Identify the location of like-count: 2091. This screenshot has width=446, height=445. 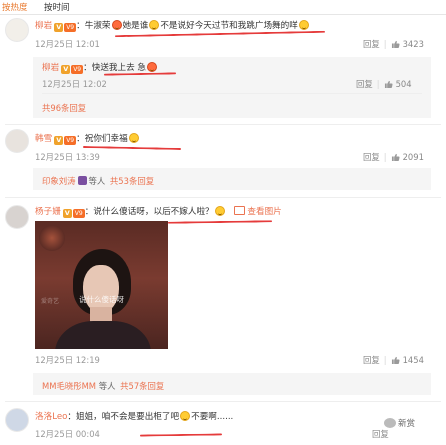
(413, 157).